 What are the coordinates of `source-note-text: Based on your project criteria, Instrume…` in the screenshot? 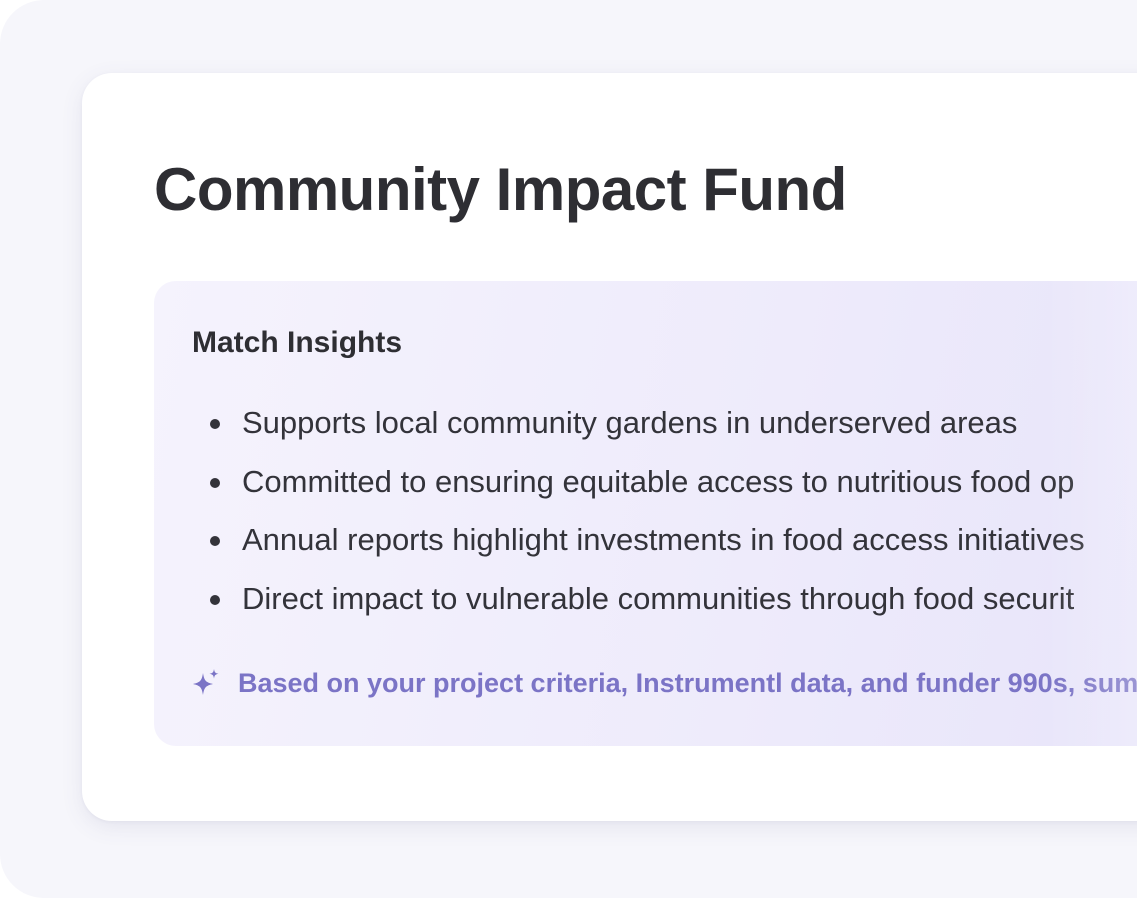 It's located at (687, 683).